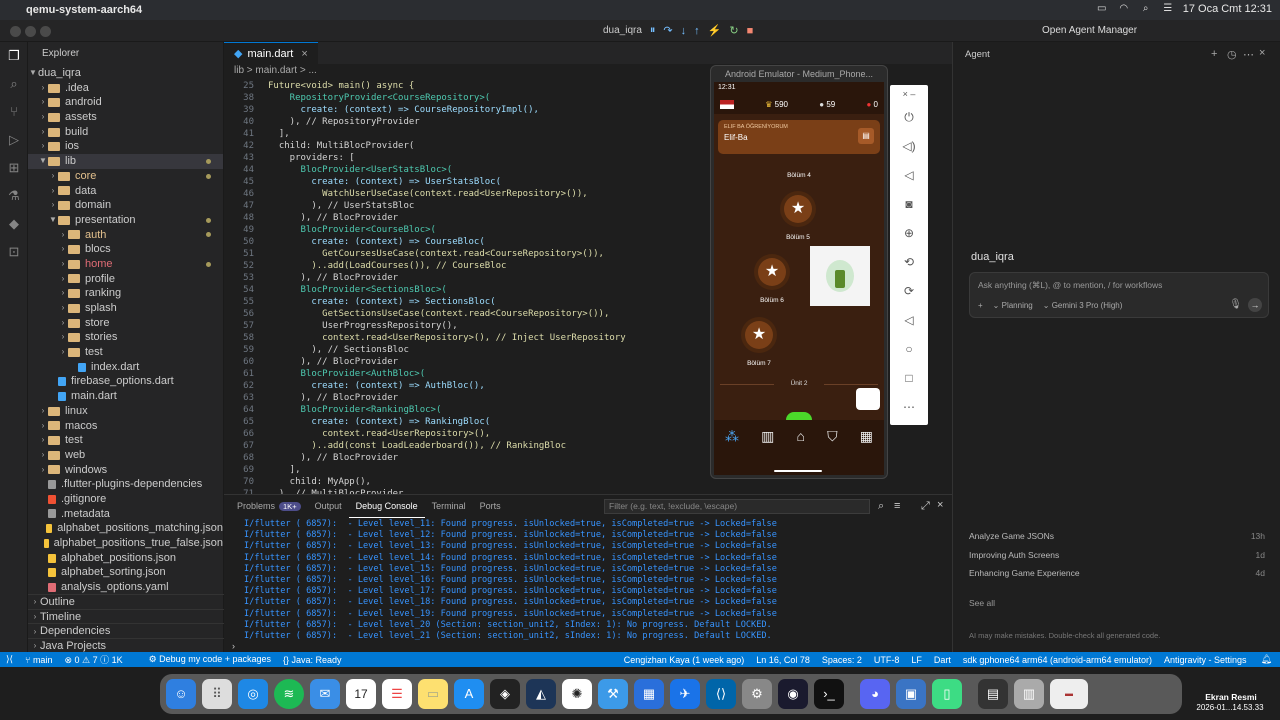  What do you see at coordinates (125, 411) in the screenshot?
I see `tree-item: › linux` at bounding box center [125, 411].